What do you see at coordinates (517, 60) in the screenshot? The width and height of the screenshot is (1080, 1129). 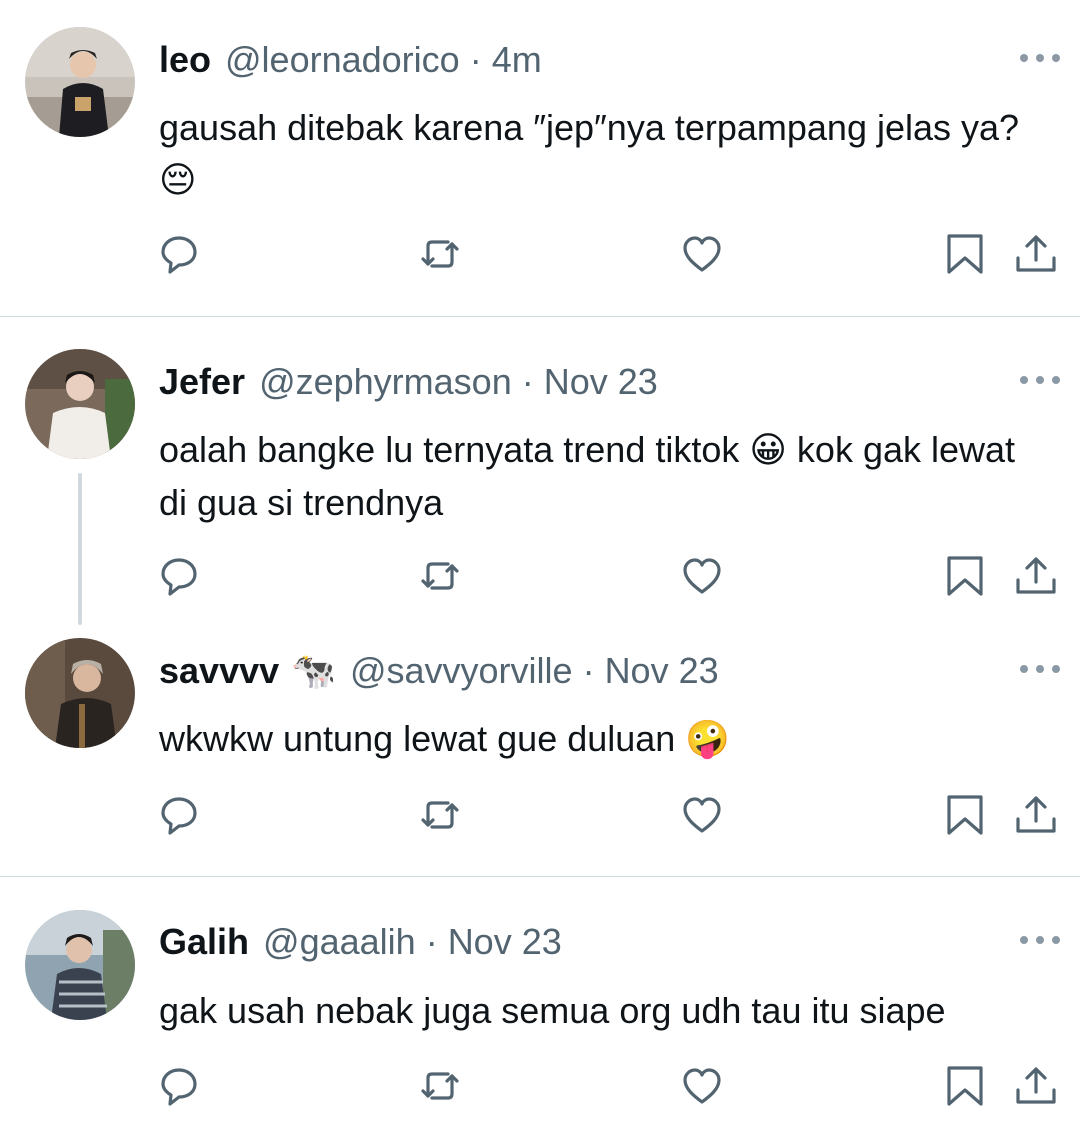 I see `timestamp: 4m` at bounding box center [517, 60].